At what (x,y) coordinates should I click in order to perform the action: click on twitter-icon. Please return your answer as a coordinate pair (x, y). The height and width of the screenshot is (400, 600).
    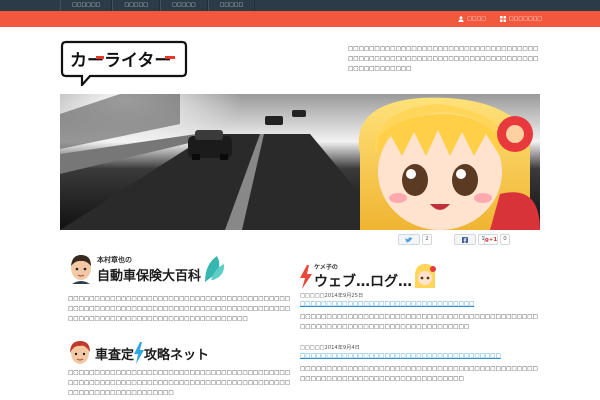
    Looking at the image, I should click on (409, 239).